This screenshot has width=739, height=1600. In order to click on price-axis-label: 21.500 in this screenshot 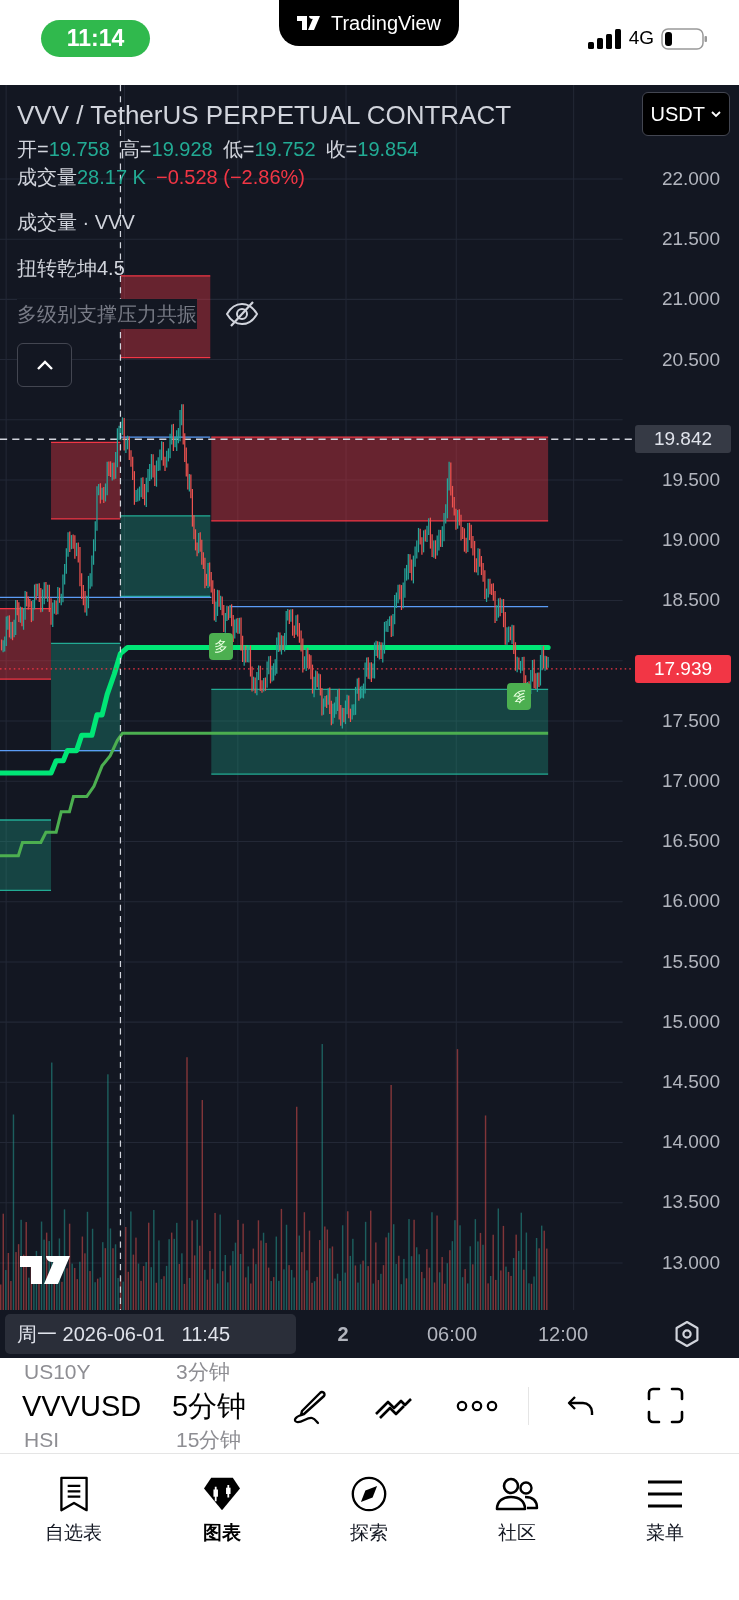, I will do `click(690, 239)`.